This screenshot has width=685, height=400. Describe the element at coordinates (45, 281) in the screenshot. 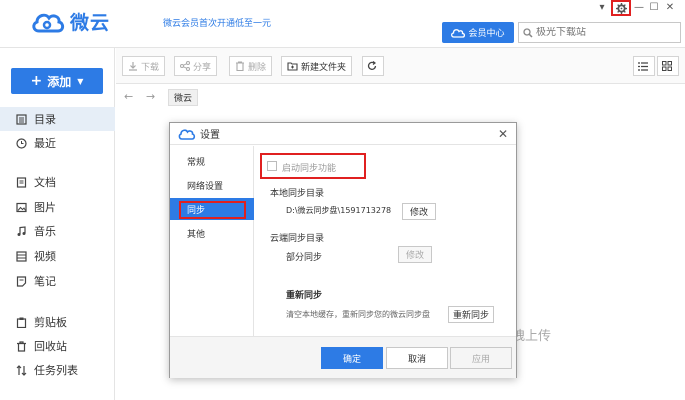

I see `sidebar-item-label: 笔记` at that location.